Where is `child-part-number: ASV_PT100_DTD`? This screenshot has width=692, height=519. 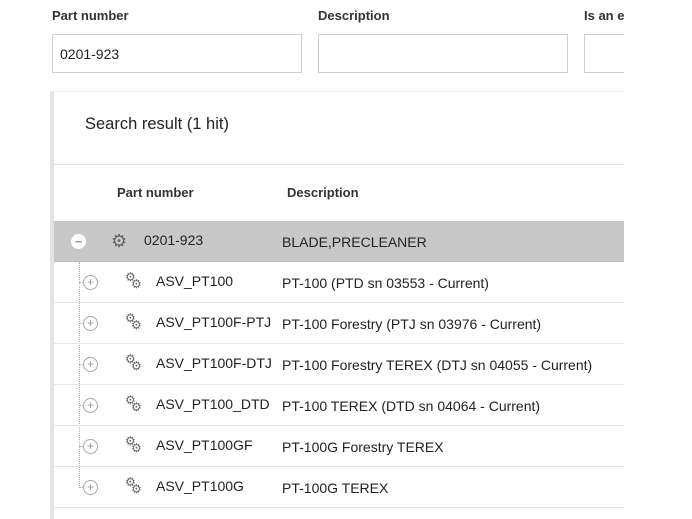
child-part-number: ASV_PT100_DTD is located at coordinates (213, 404).